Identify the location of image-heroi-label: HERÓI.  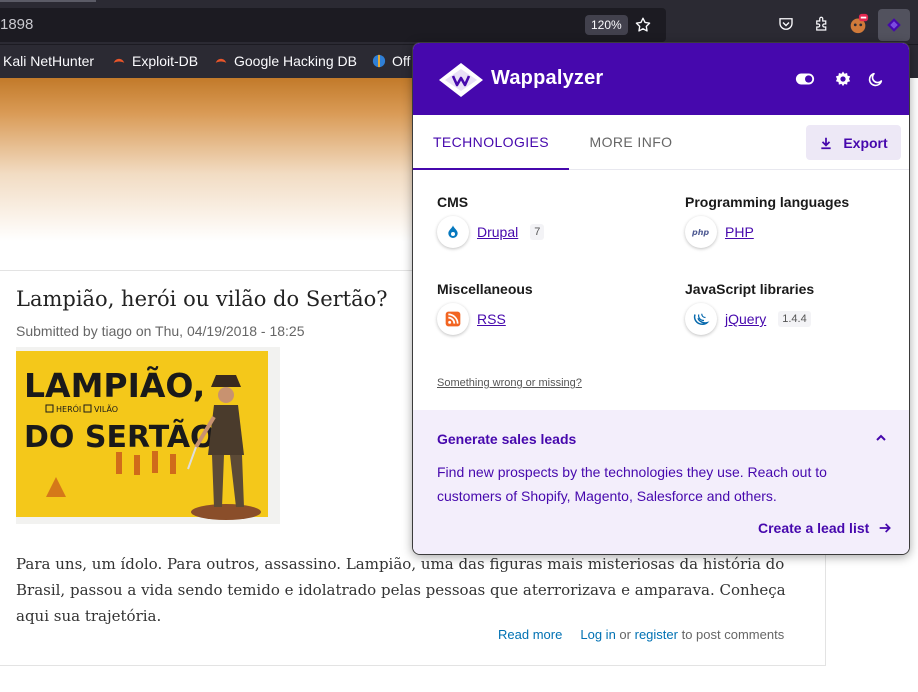
(68, 408).